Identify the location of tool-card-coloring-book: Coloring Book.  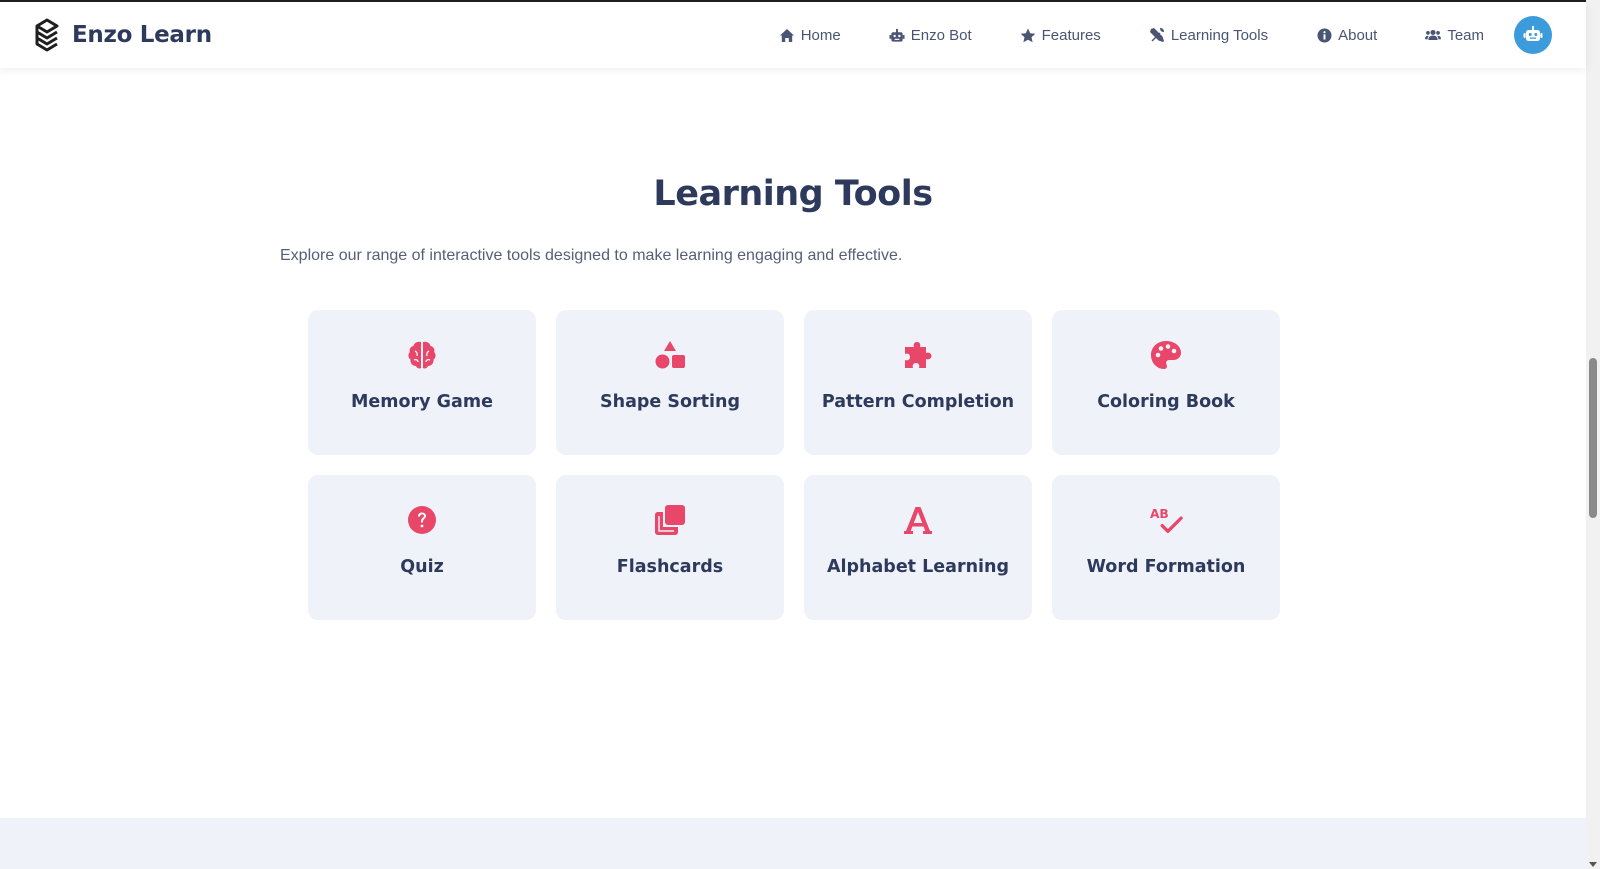
(1166, 382).